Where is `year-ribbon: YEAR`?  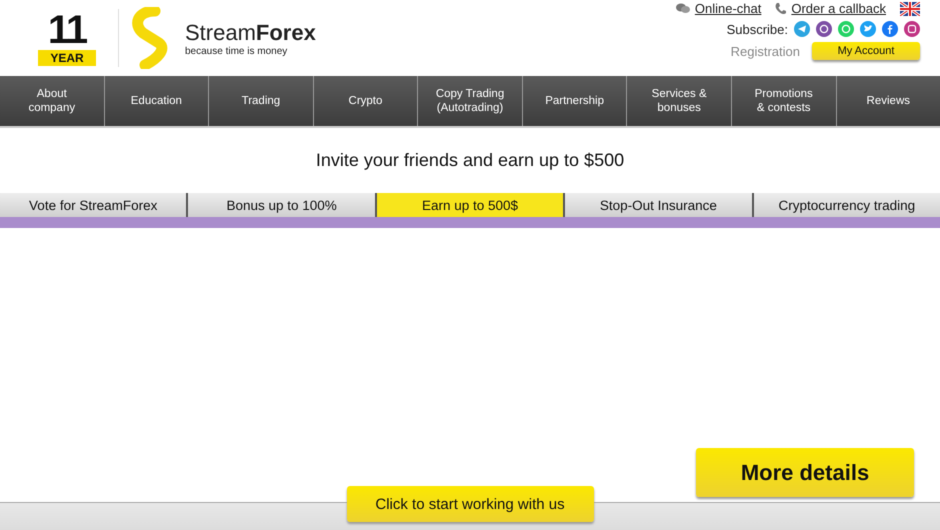 year-ribbon: YEAR is located at coordinates (67, 58).